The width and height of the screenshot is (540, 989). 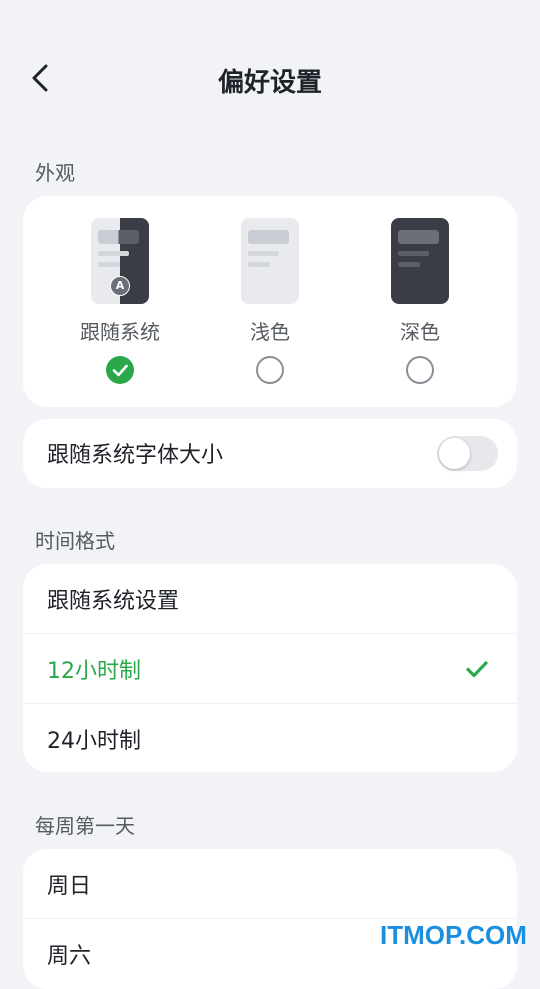 What do you see at coordinates (270, 884) in the screenshot?
I see `first-day-option-sunday: 周日` at bounding box center [270, 884].